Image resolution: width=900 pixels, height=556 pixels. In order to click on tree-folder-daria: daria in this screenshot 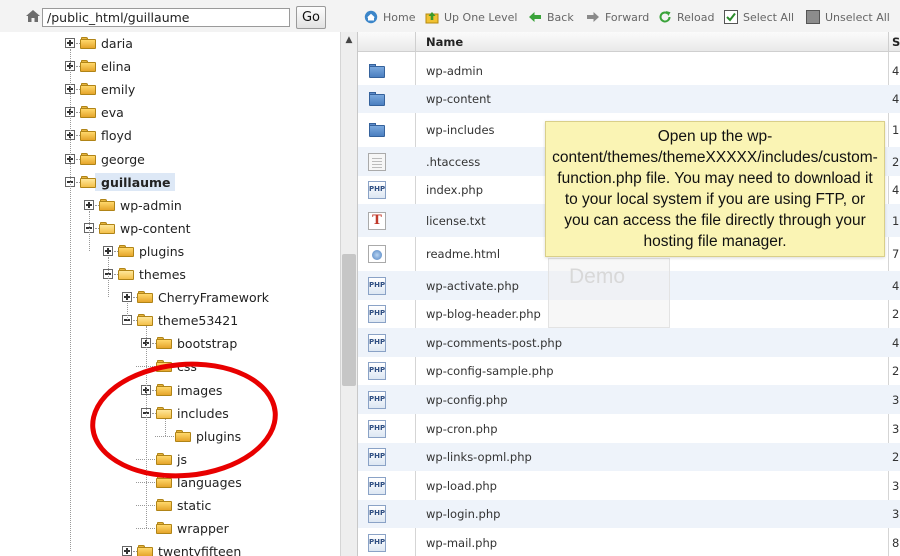, I will do `click(185, 45)`.